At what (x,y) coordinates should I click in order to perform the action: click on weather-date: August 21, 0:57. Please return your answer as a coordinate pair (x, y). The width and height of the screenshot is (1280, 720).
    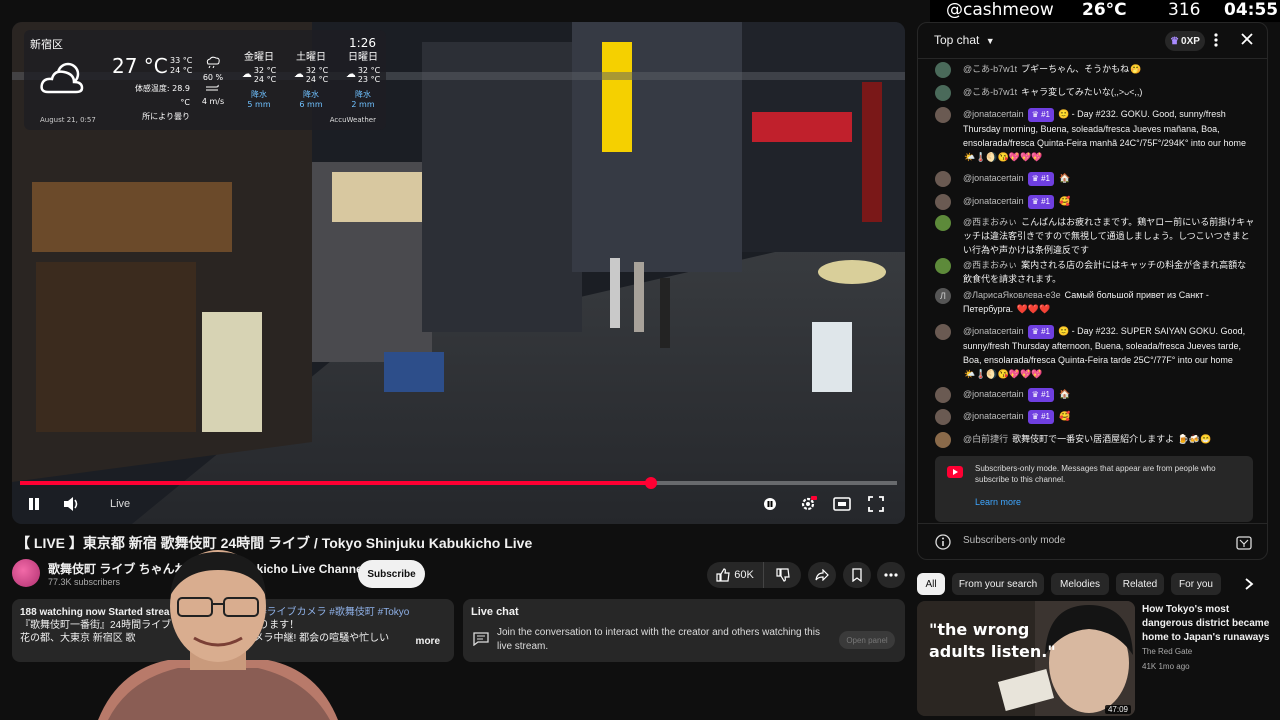
    Looking at the image, I should click on (68, 120).